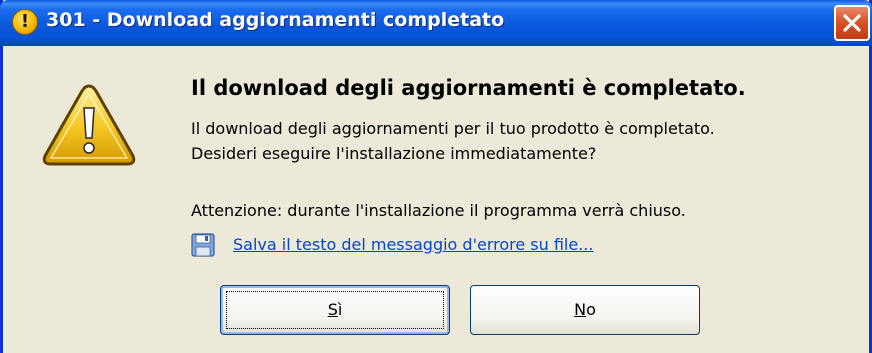 The height and width of the screenshot is (353, 872). What do you see at coordinates (203, 245) in the screenshot?
I see `floppy-disk-icon` at bounding box center [203, 245].